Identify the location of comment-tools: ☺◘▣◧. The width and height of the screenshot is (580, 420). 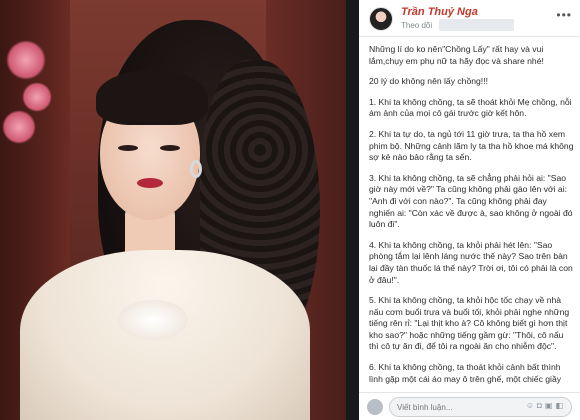
(546, 405).